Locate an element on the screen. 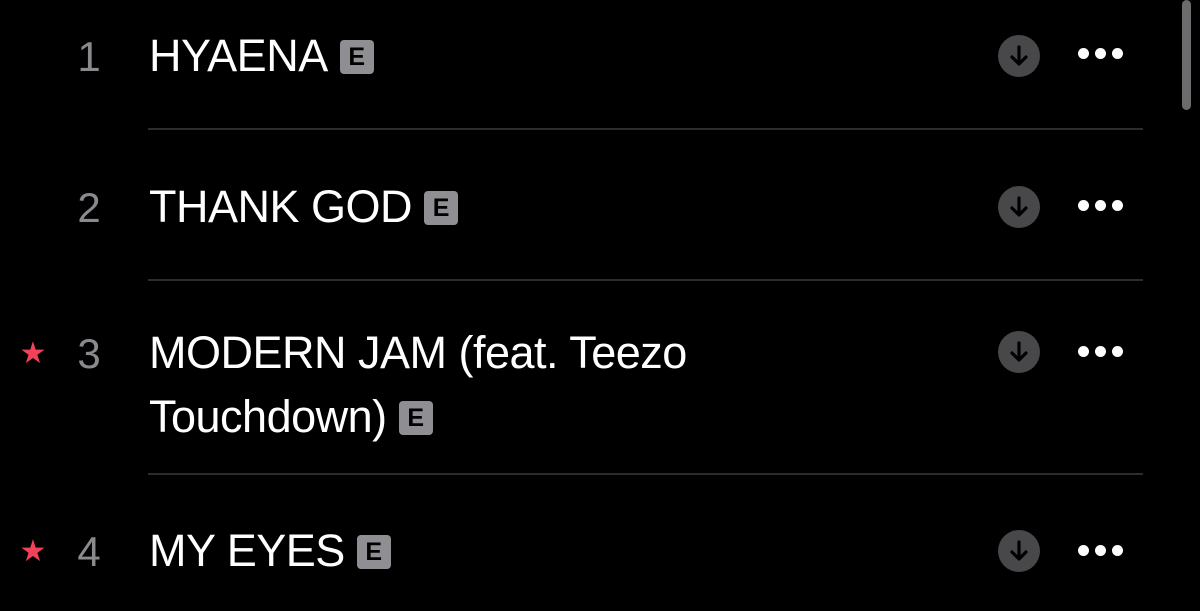 This screenshot has height=611, width=1200. track-number: 4 is located at coordinates (89, 551).